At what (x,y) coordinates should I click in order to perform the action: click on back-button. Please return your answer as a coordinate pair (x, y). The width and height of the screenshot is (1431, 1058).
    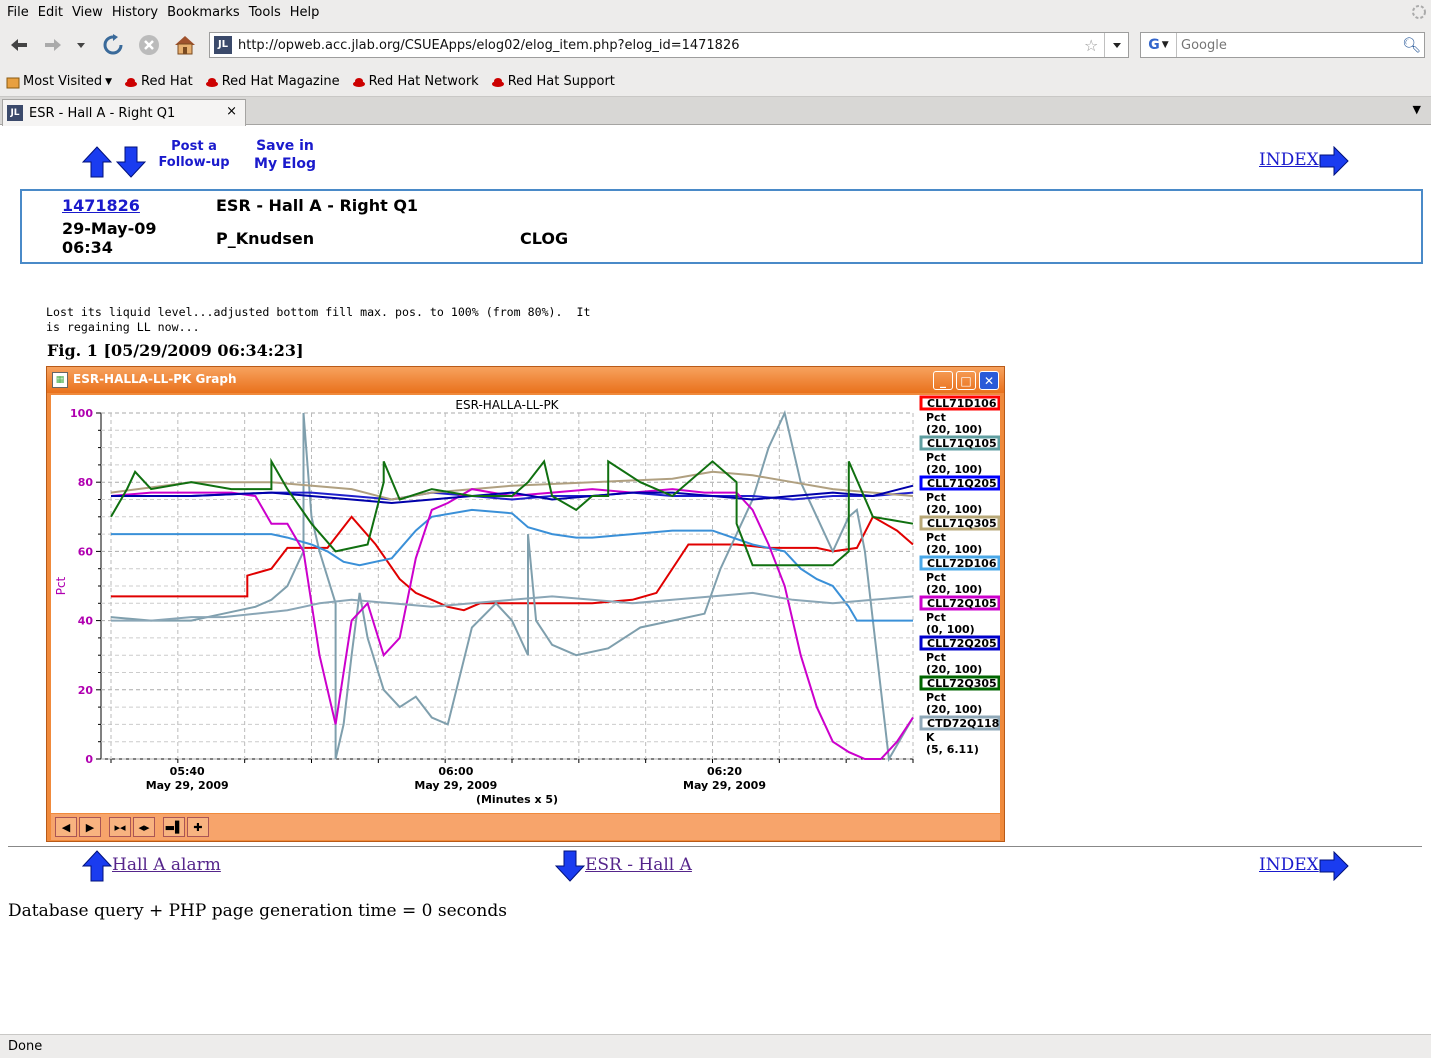
    Looking at the image, I should click on (19, 45).